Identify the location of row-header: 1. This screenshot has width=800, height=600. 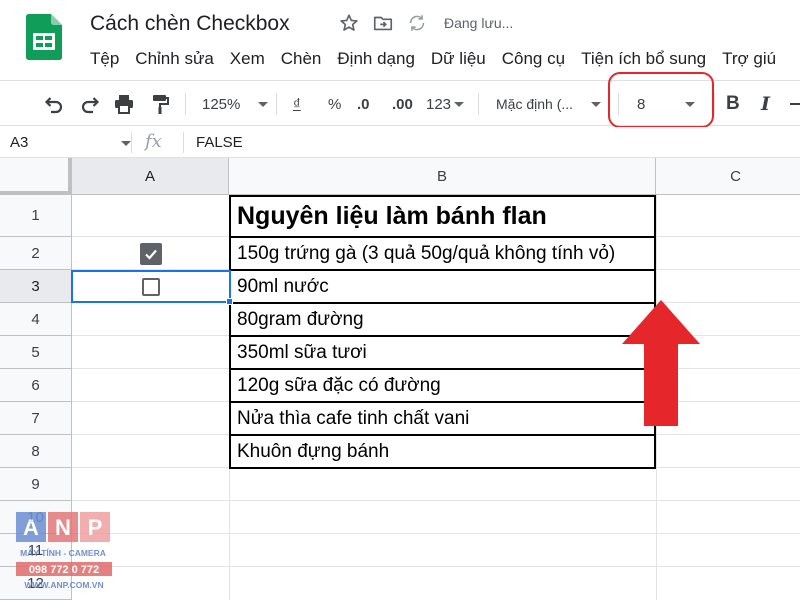
(36, 216).